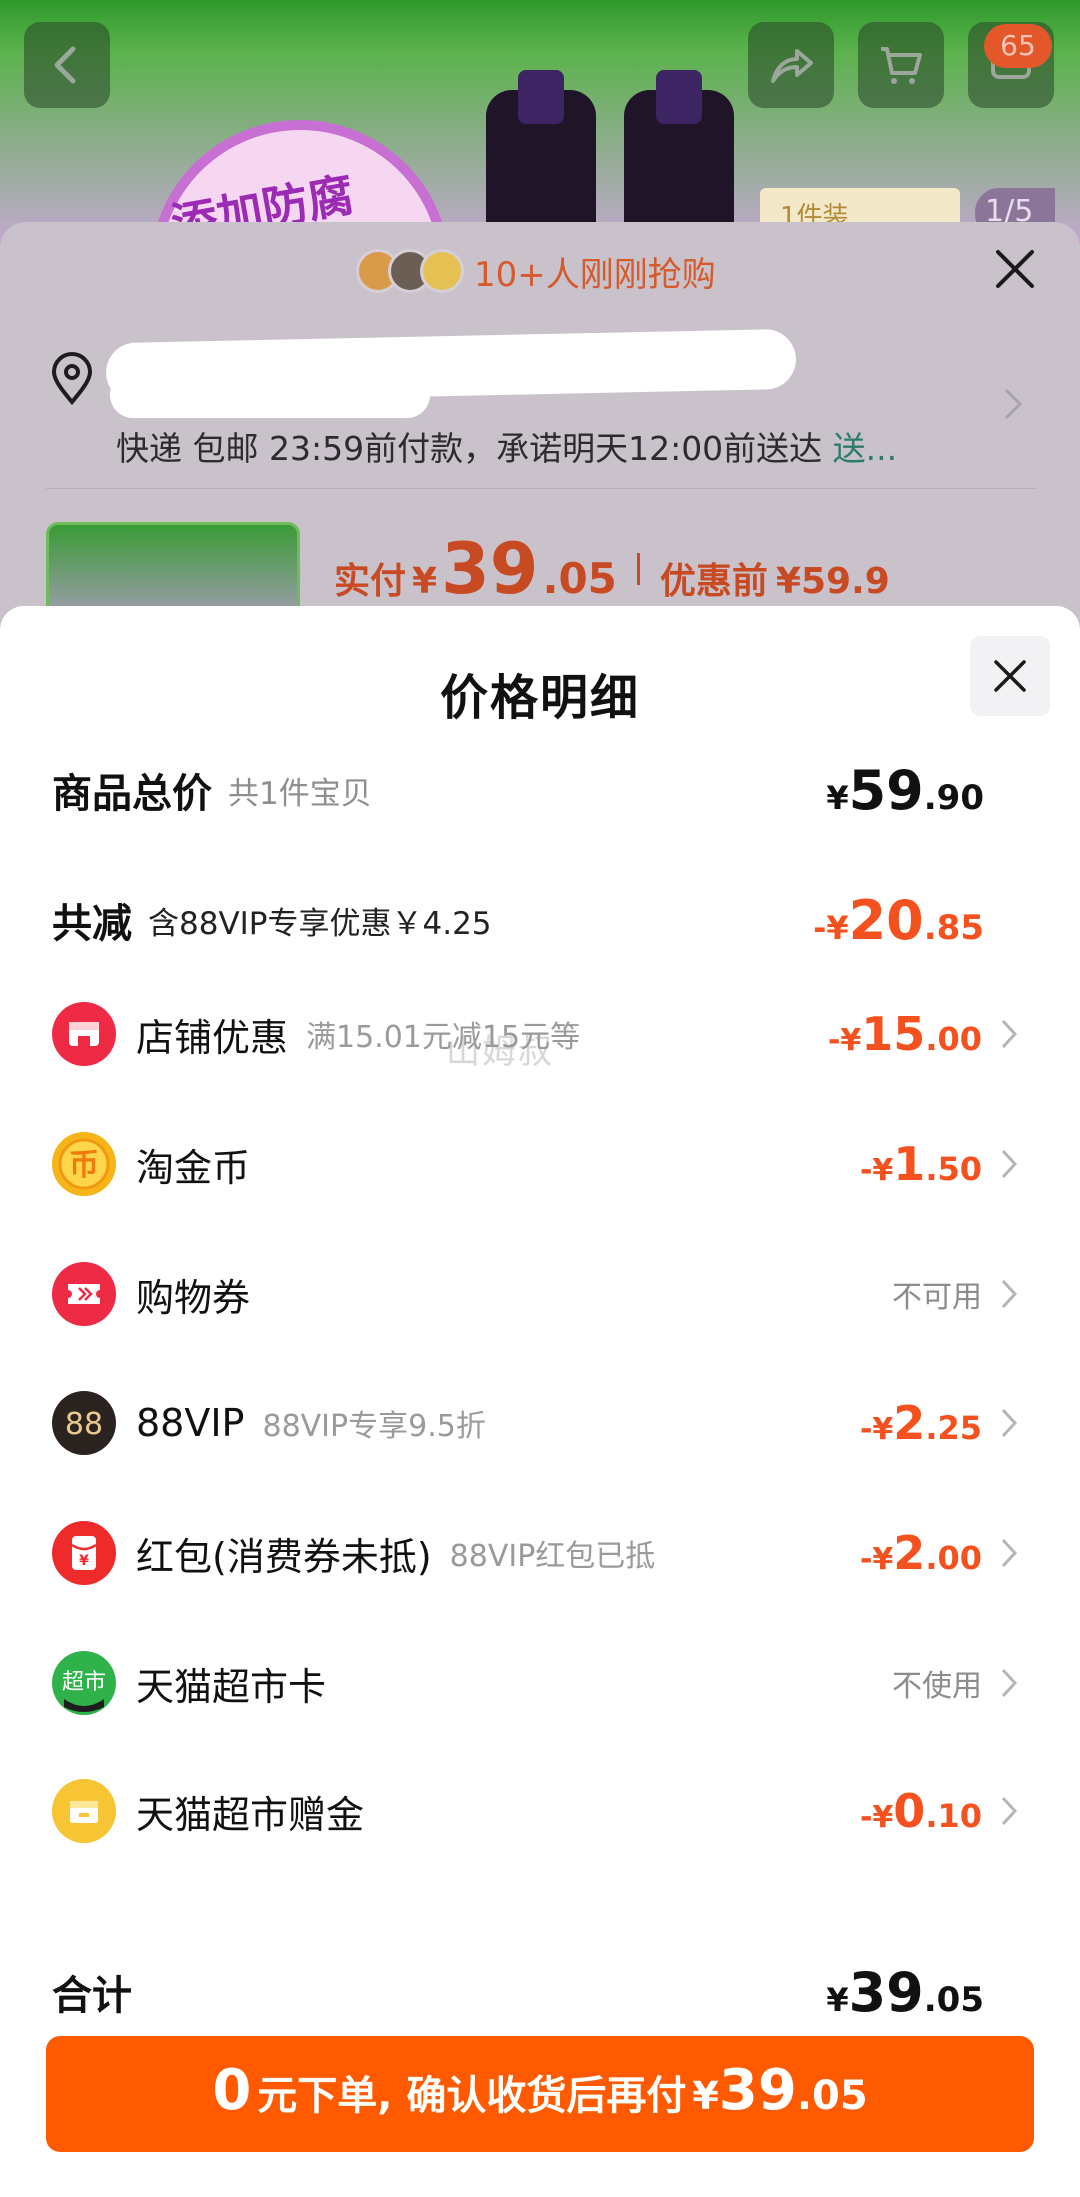 The width and height of the screenshot is (1080, 2197). Describe the element at coordinates (539, 698) in the screenshot. I see `panel-title: 价格明细` at that location.